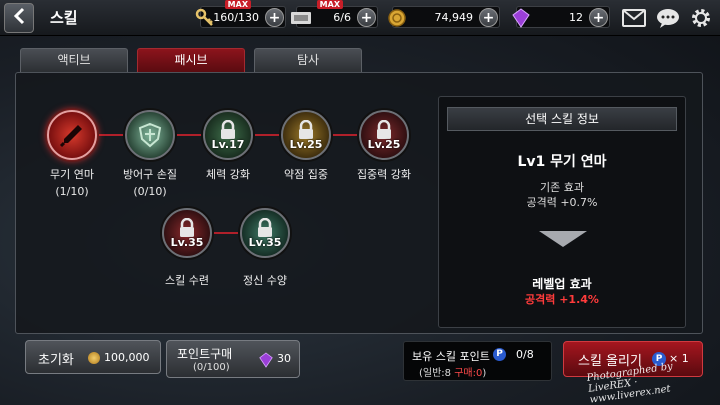 The image size is (720, 405). I want to click on owned-points-count: 0/8, so click(525, 354).